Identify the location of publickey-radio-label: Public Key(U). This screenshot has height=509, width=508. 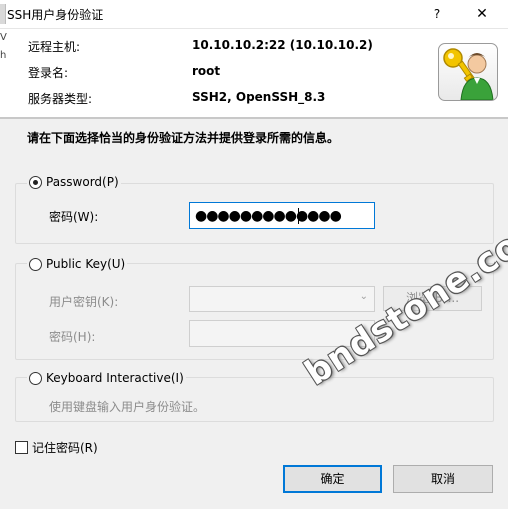
(86, 264).